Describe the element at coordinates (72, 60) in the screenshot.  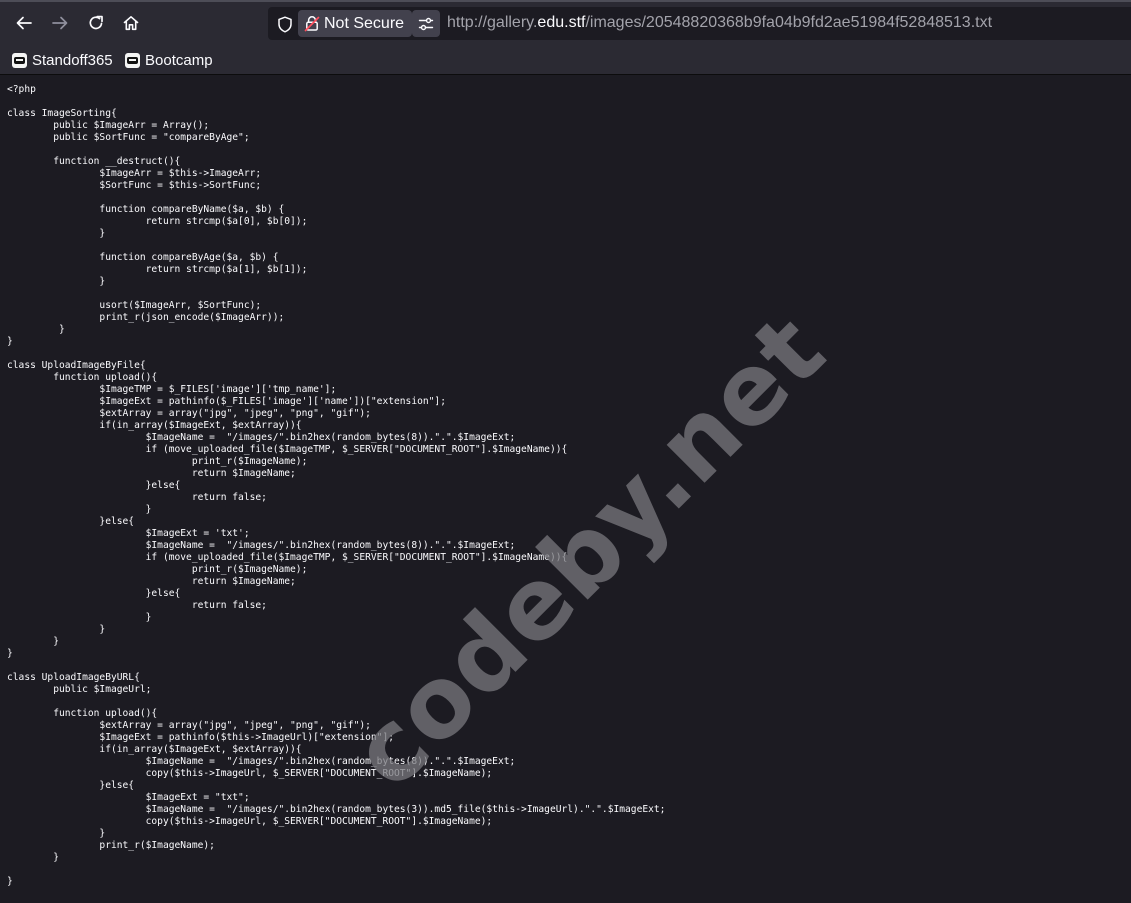
I see `bookmark-label: Standoff365` at that location.